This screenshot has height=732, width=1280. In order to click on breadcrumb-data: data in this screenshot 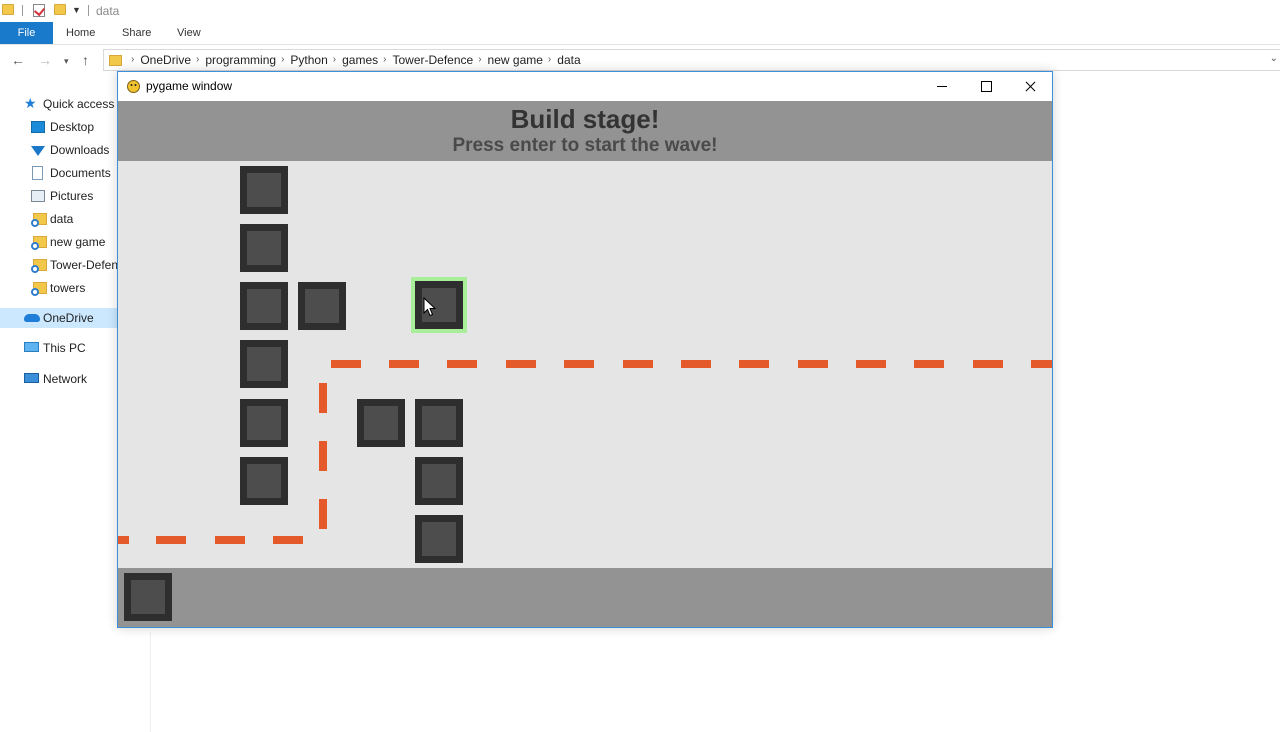, I will do `click(568, 60)`.